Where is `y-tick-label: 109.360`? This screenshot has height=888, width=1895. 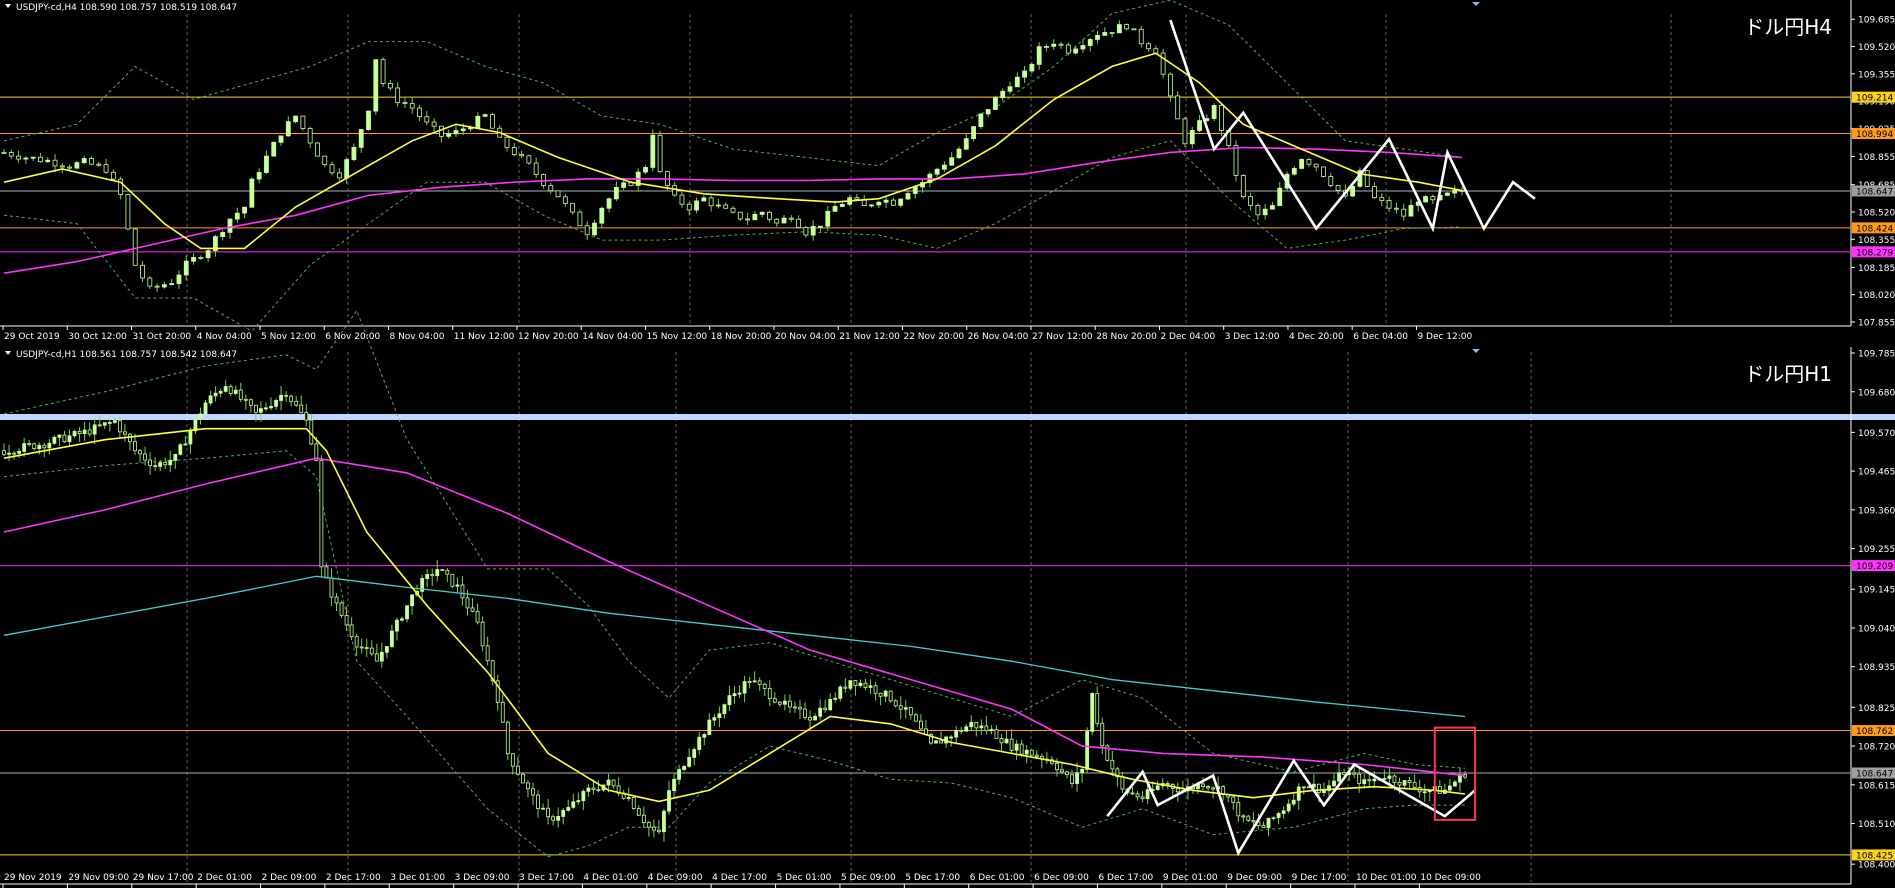
y-tick-label: 109.360 is located at coordinates (1876, 511).